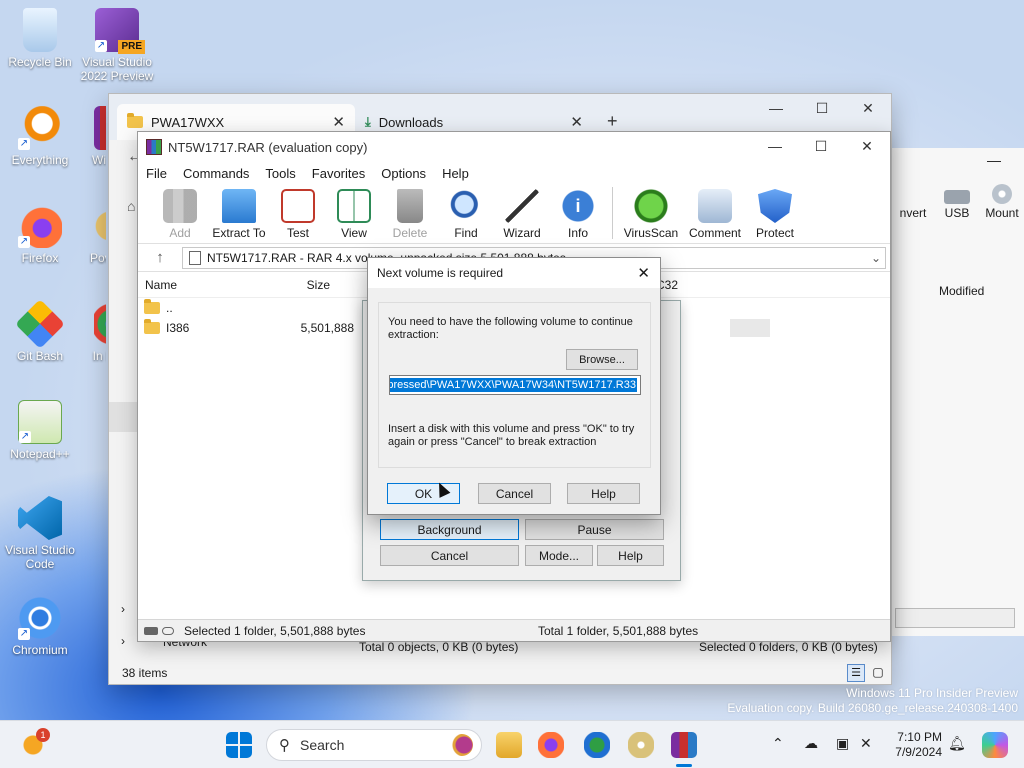 Image resolution: width=1024 pixels, height=768 pixels. What do you see at coordinates (100, 226) in the screenshot?
I see `powershell-icon` at bounding box center [100, 226].